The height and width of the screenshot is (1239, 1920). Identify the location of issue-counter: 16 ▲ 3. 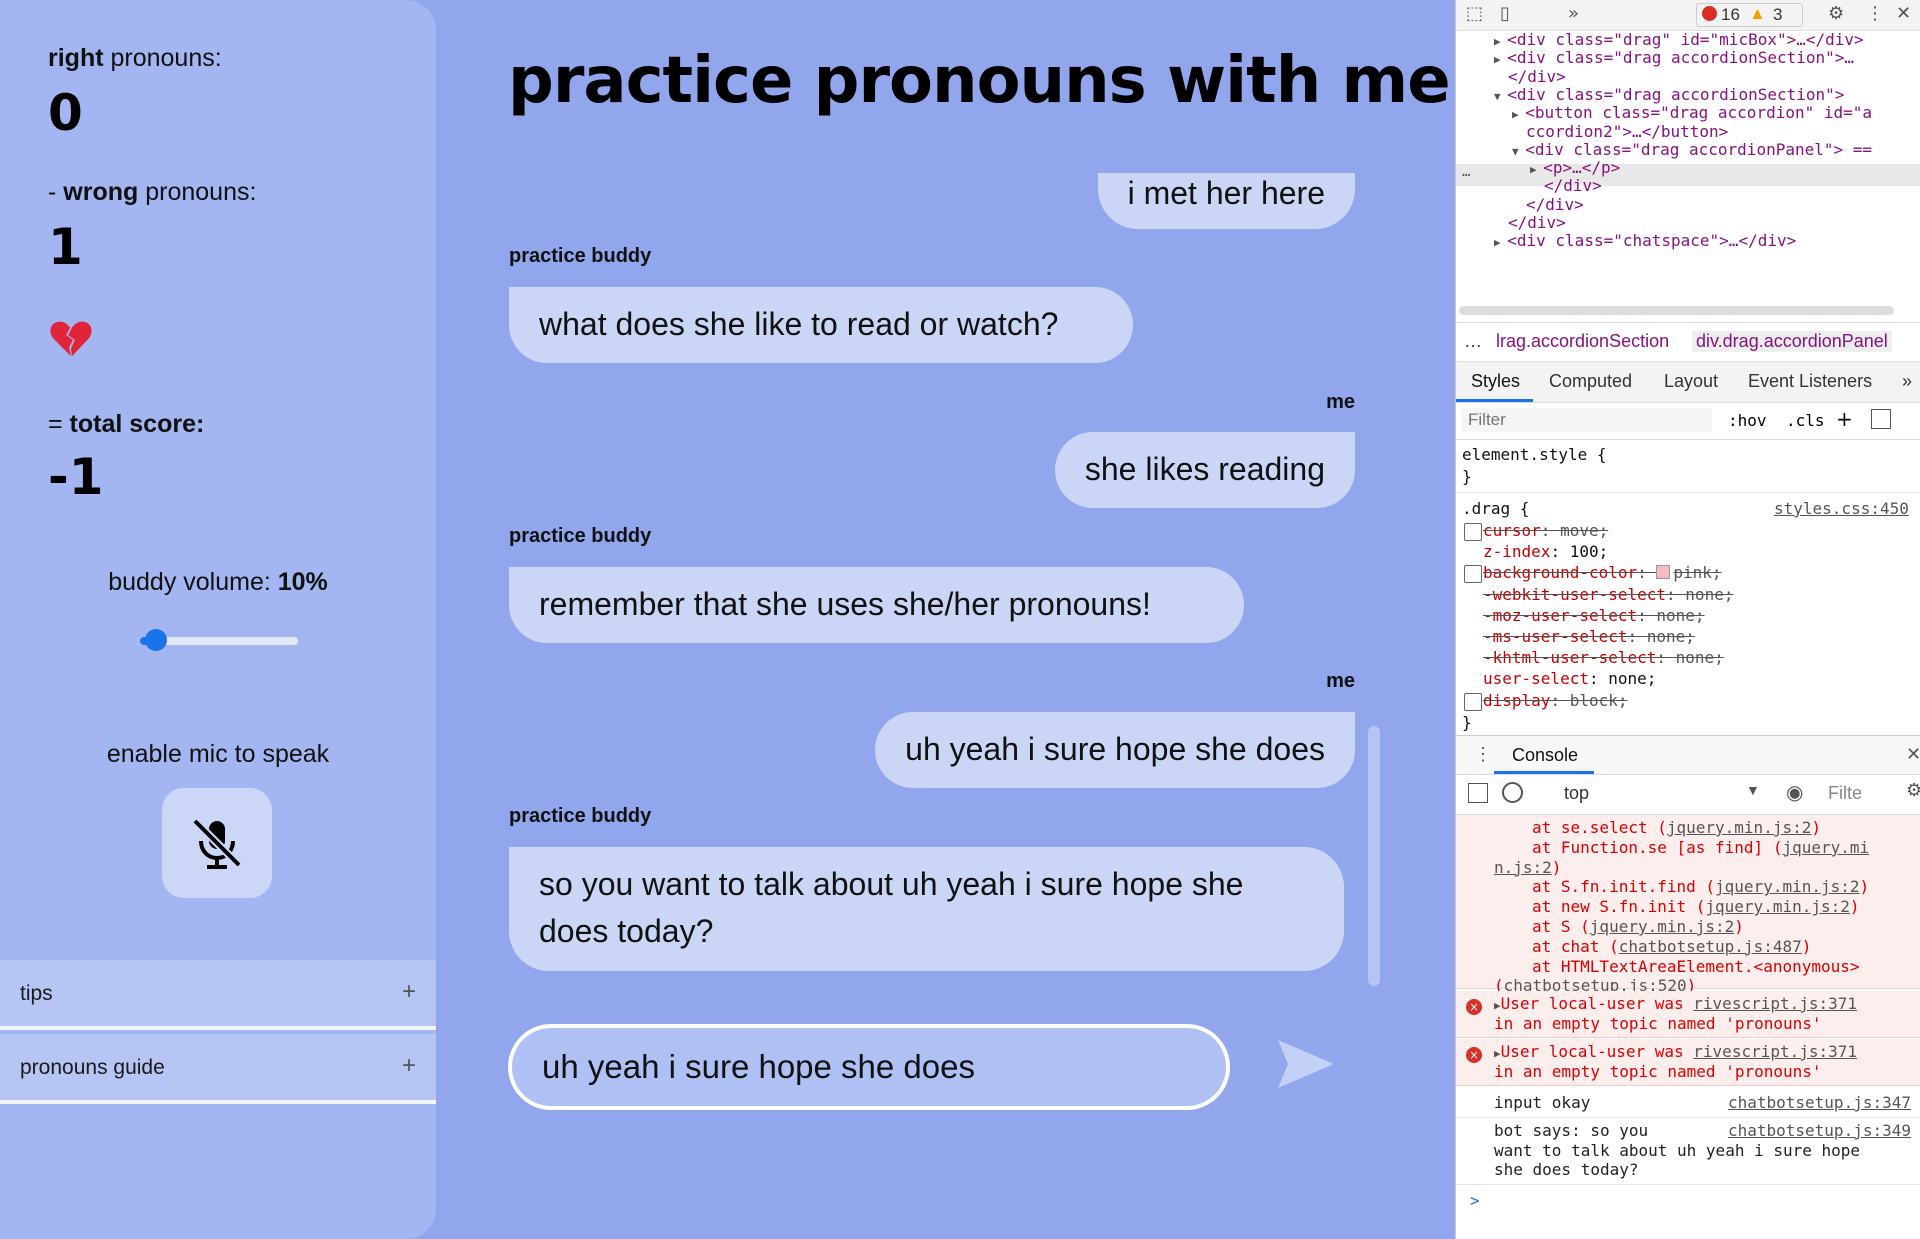
(1749, 15).